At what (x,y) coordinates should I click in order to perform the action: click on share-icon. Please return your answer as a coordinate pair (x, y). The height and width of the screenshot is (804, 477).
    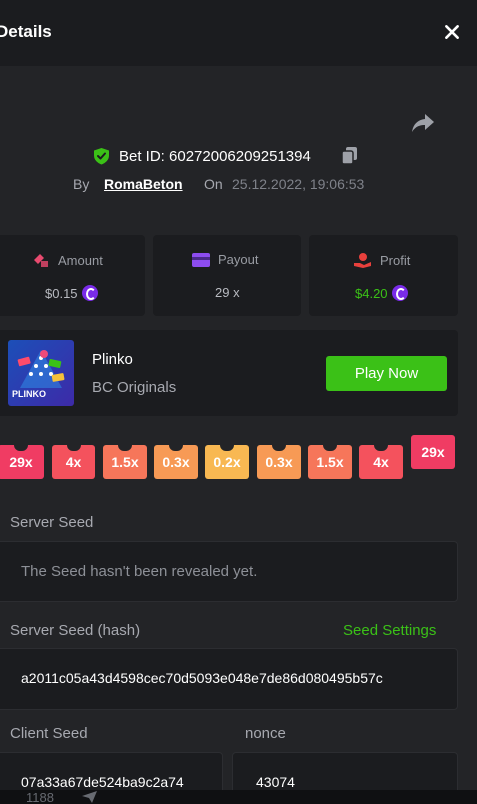
    Looking at the image, I should click on (423, 123).